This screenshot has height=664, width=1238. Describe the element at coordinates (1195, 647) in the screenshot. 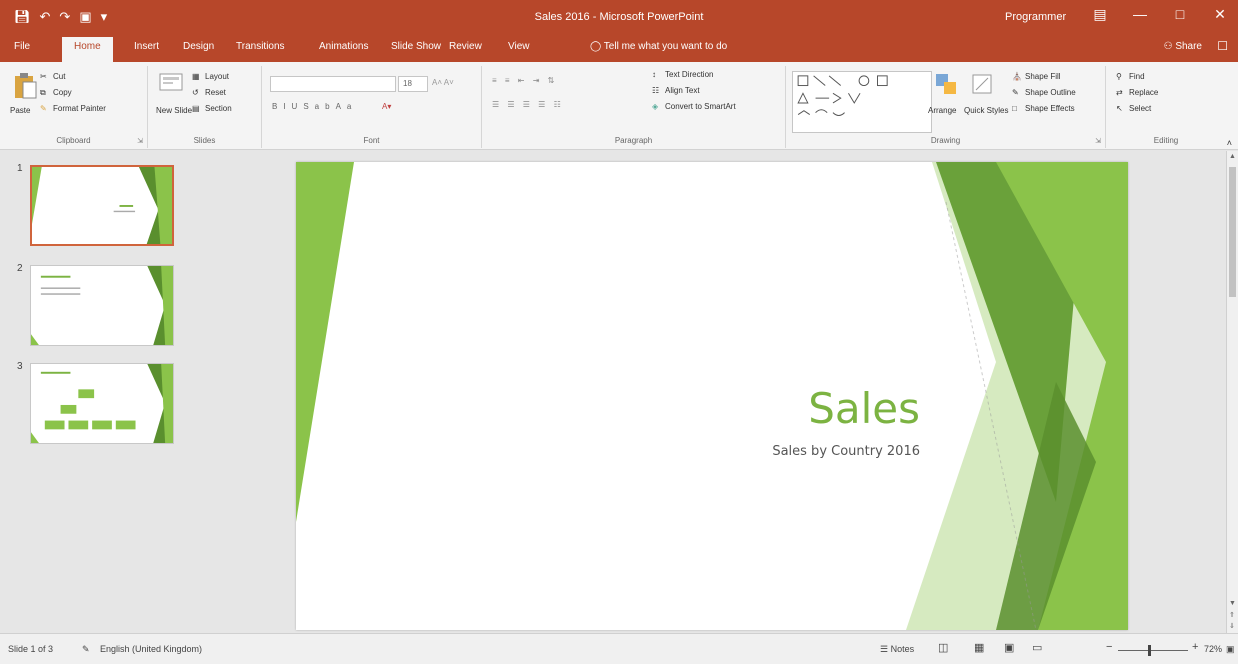

I see `zoom-in-icon: +` at that location.